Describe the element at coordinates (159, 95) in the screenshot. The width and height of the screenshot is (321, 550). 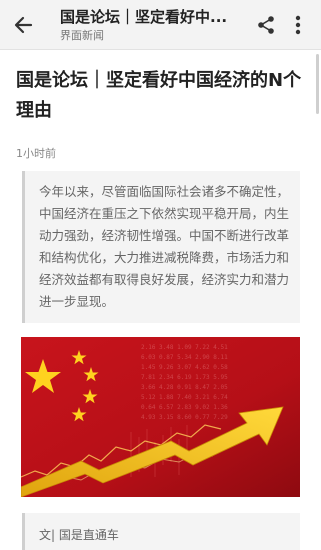
I see `article-title: 国是论坛｜坚定看好中国经济的N个理由` at that location.